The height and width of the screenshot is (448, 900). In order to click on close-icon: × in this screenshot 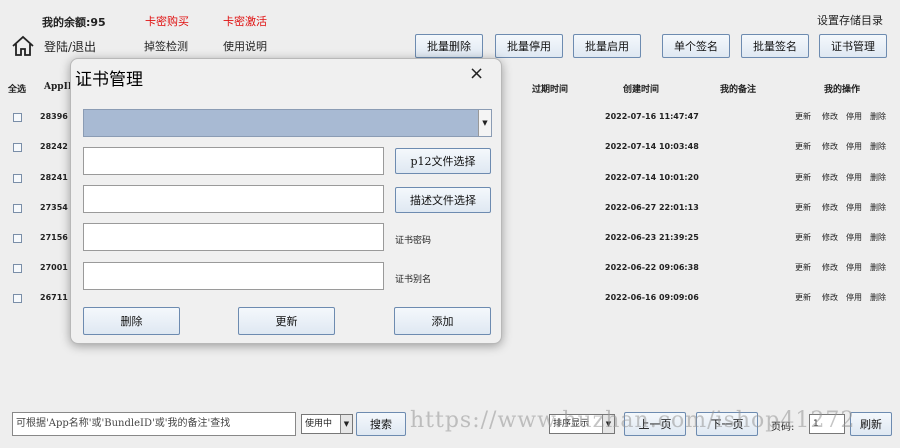, I will do `click(476, 73)`.